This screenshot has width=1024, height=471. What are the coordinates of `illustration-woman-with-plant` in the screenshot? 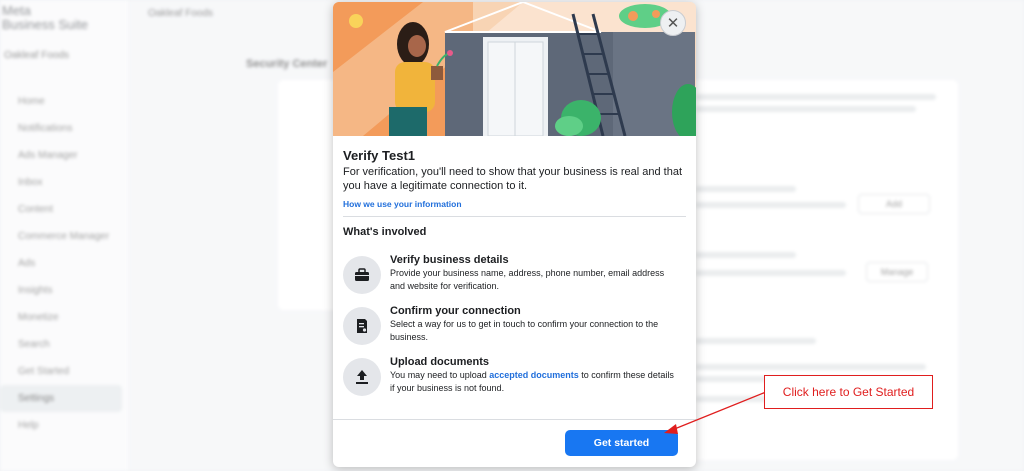 It's located at (514, 69).